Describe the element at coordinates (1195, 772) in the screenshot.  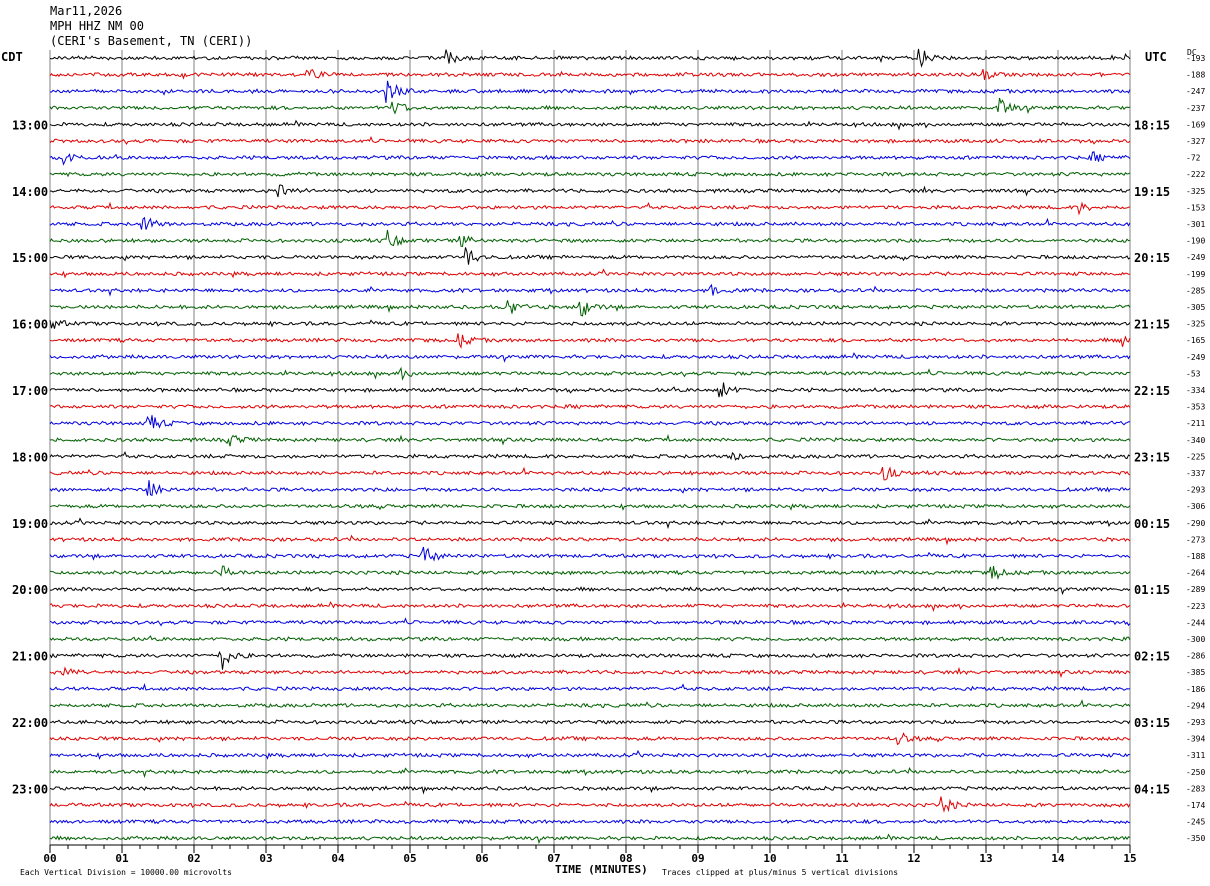
I see `dc-offset-label: -250` at that location.